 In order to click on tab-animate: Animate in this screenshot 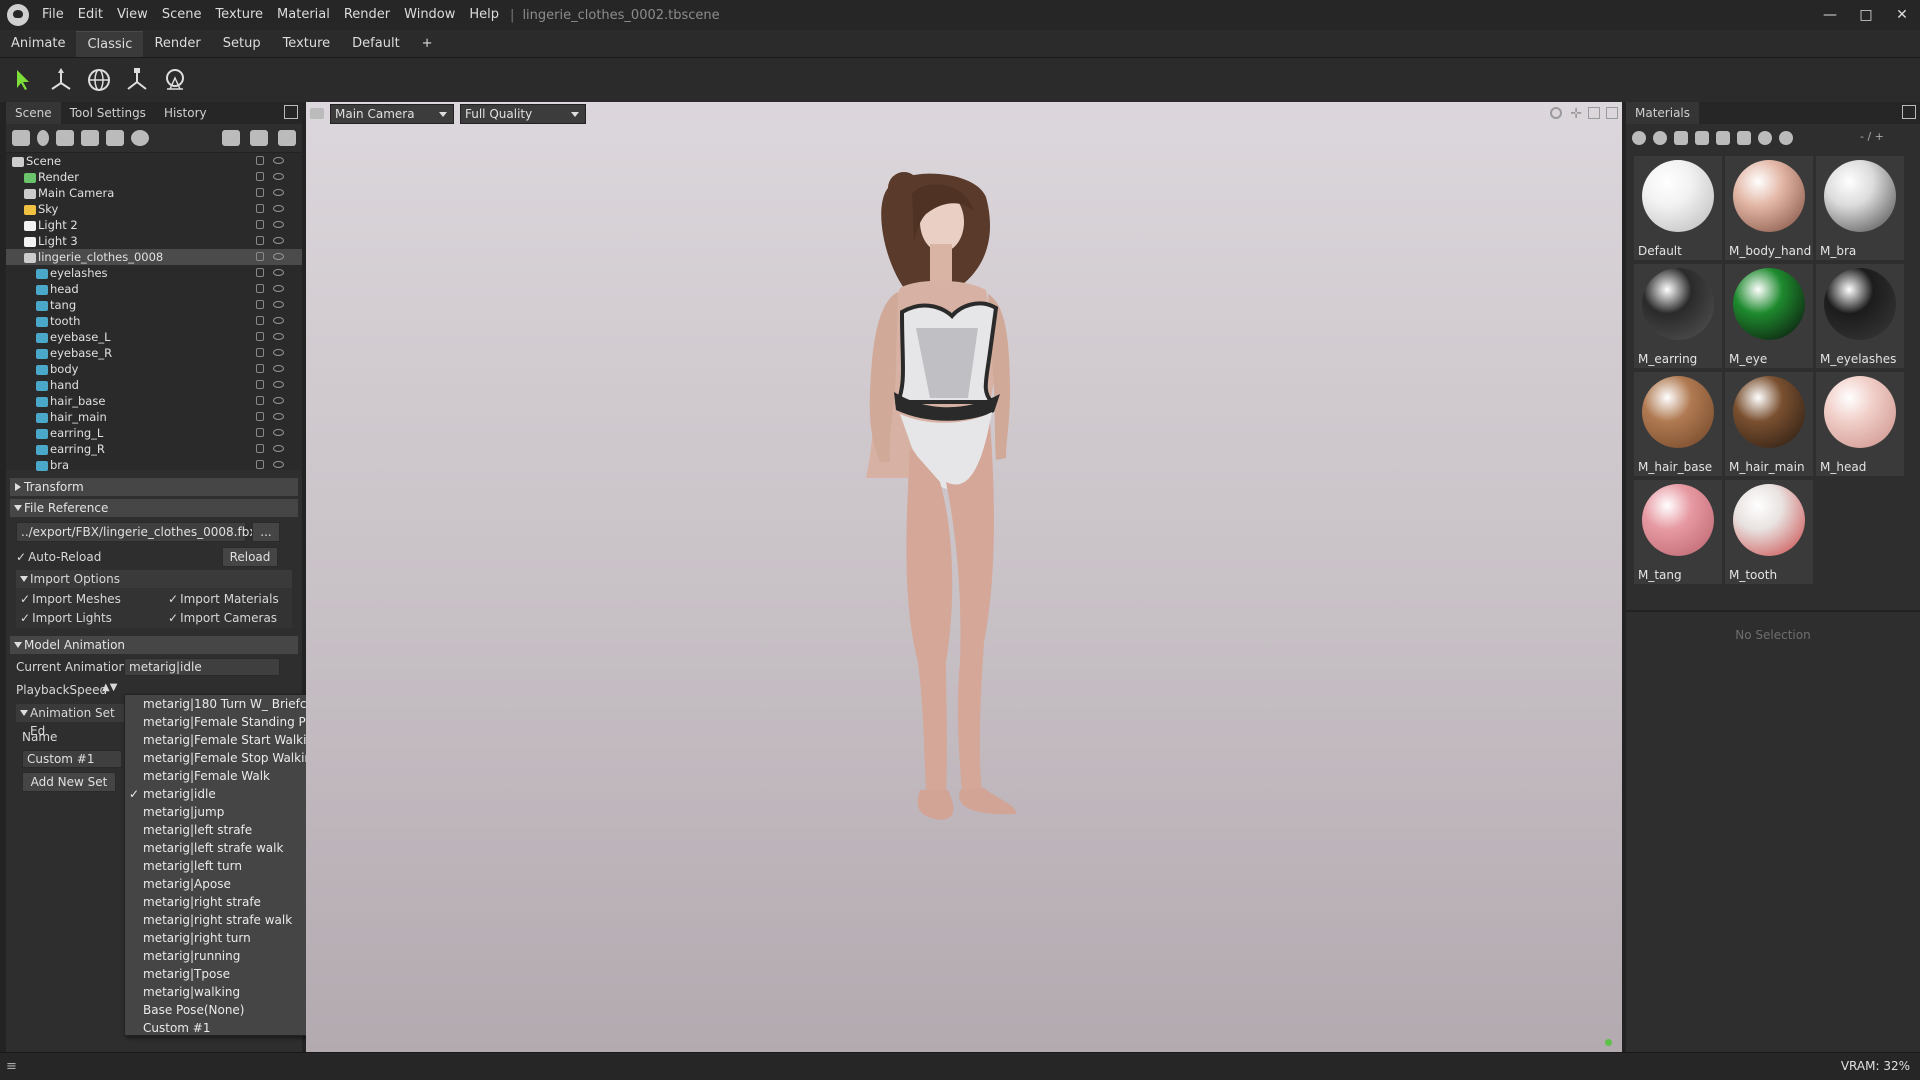, I will do `click(38, 44)`.